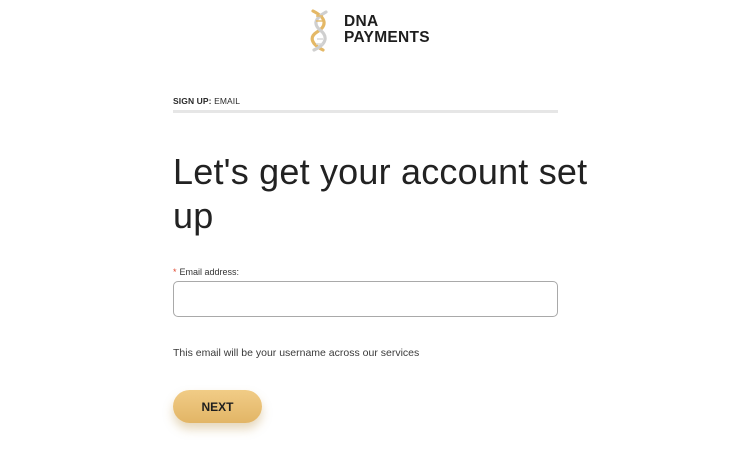 Image resolution: width=738 pixels, height=470 pixels. I want to click on dna-helix-icon, so click(319, 30).